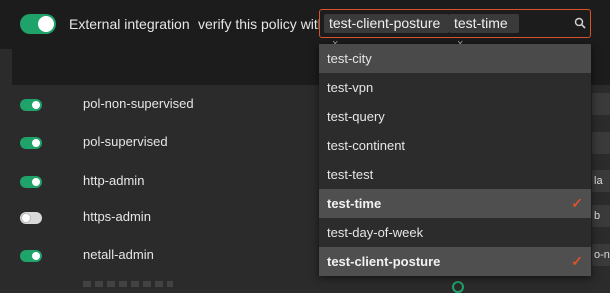 The image size is (610, 293). What do you see at coordinates (580, 23) in the screenshot?
I see `search-icon` at bounding box center [580, 23].